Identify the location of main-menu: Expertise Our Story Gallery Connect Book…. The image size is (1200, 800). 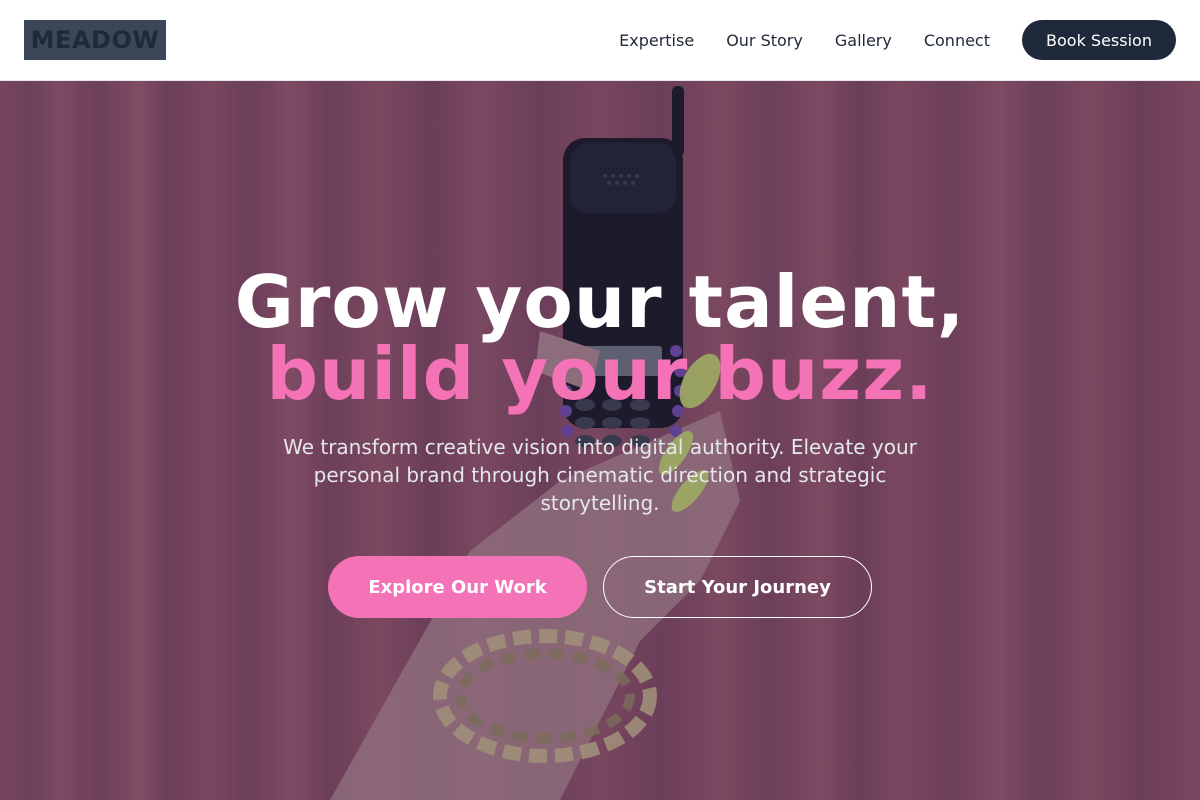
(897, 40).